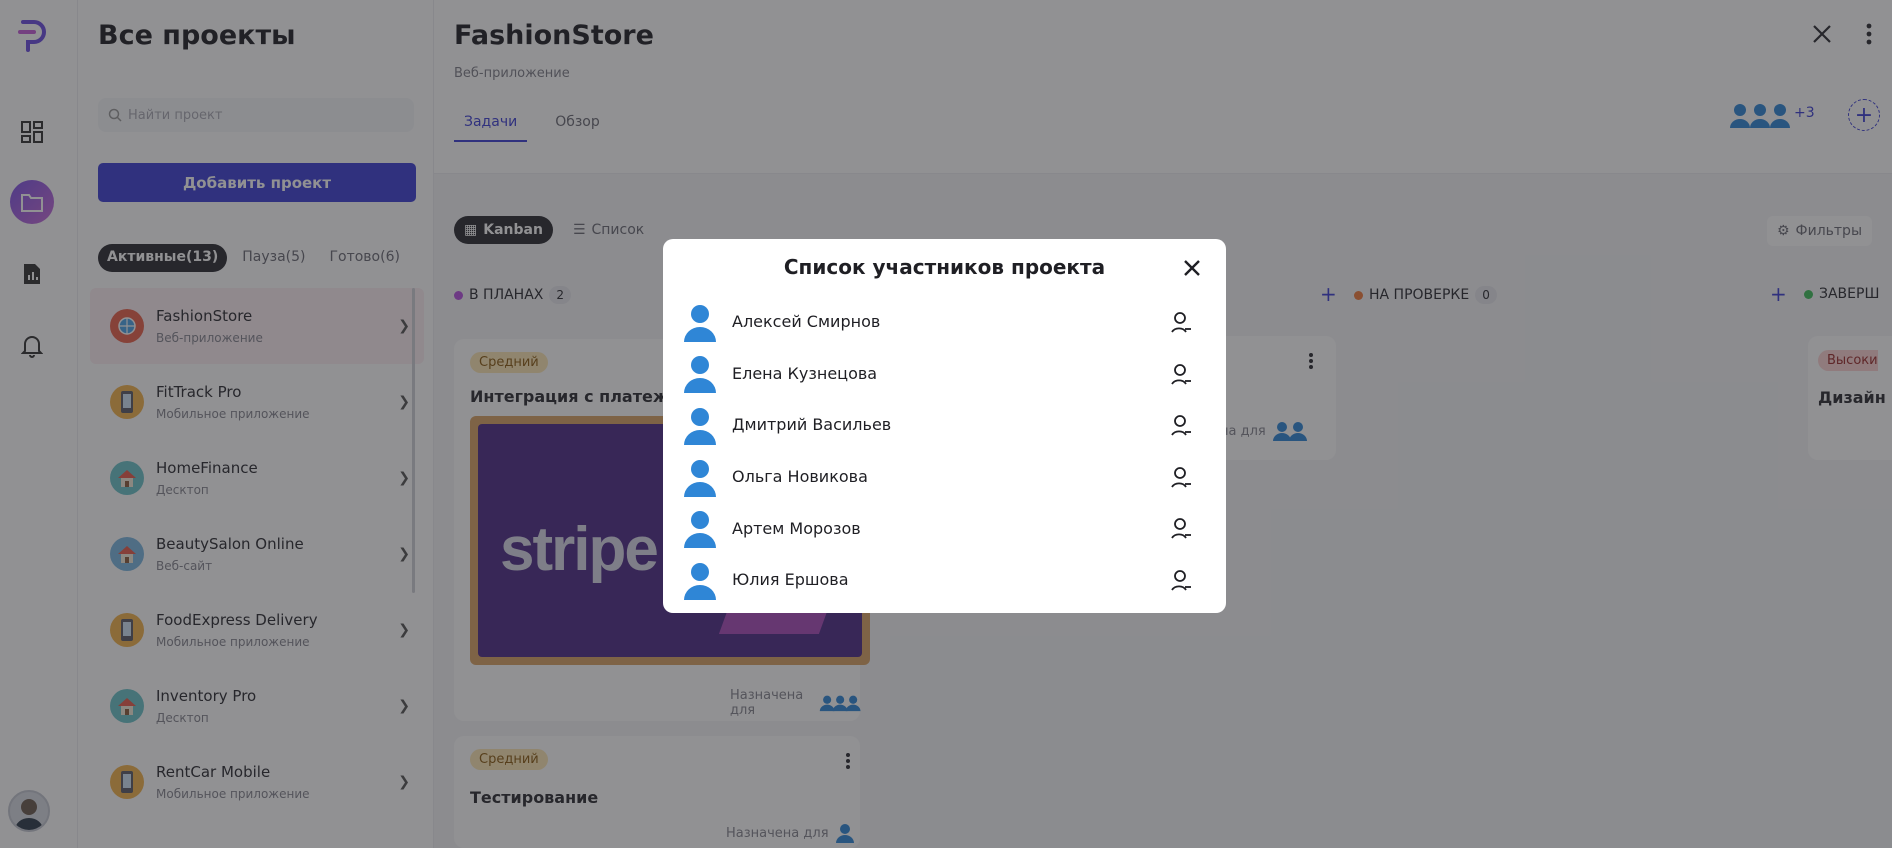  What do you see at coordinates (944, 528) in the screenshot?
I see `member-row: Артем Морозов` at bounding box center [944, 528].